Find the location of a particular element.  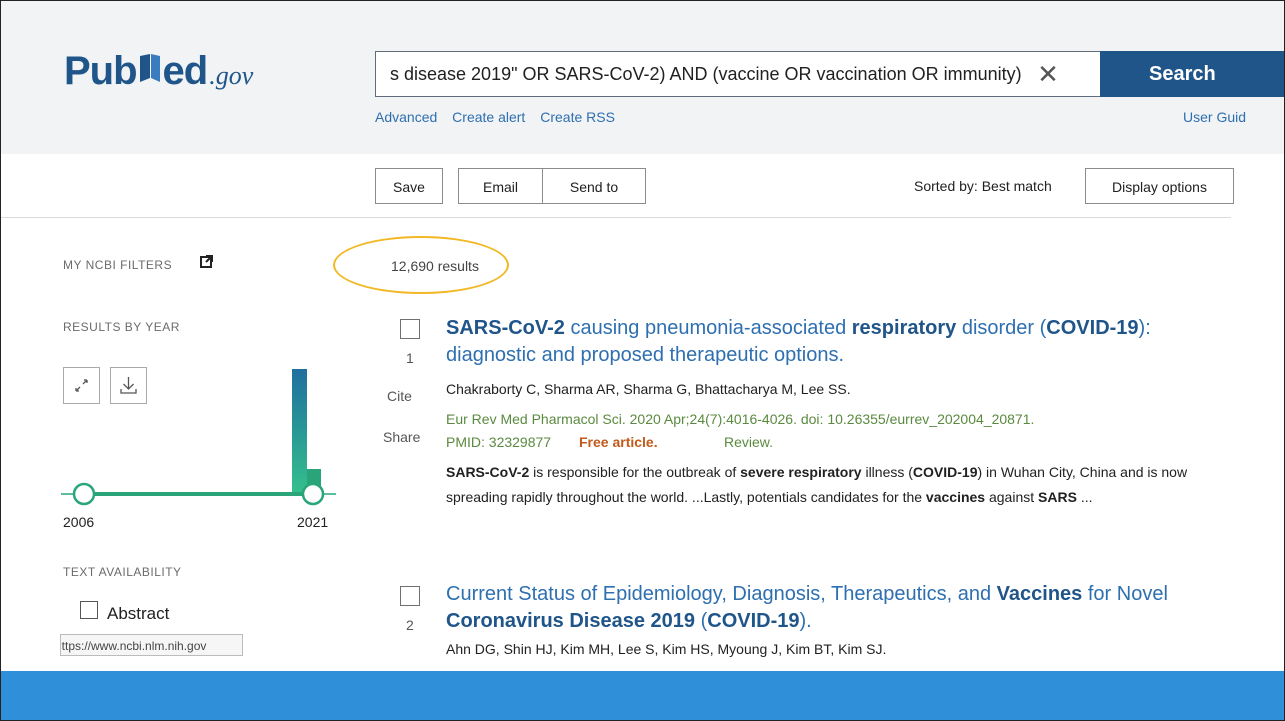

advanced-search-link: Advanced is located at coordinates (406, 117).